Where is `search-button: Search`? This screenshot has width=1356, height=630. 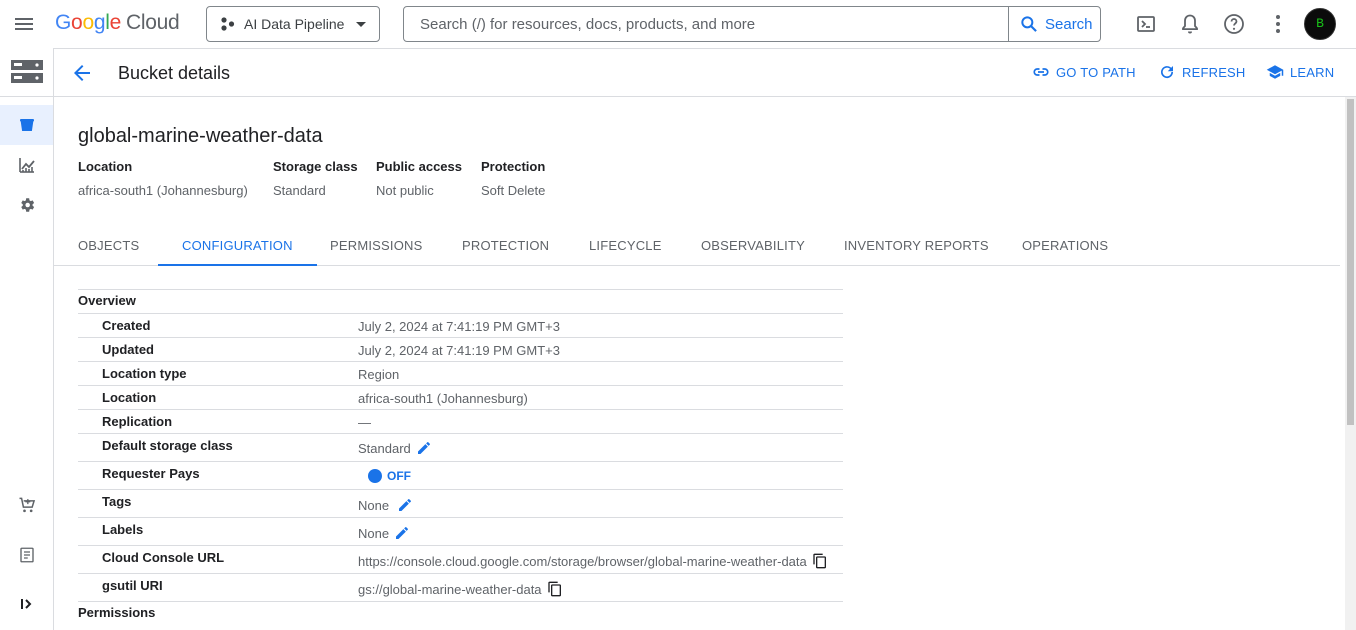
search-button: Search is located at coordinates (1054, 24).